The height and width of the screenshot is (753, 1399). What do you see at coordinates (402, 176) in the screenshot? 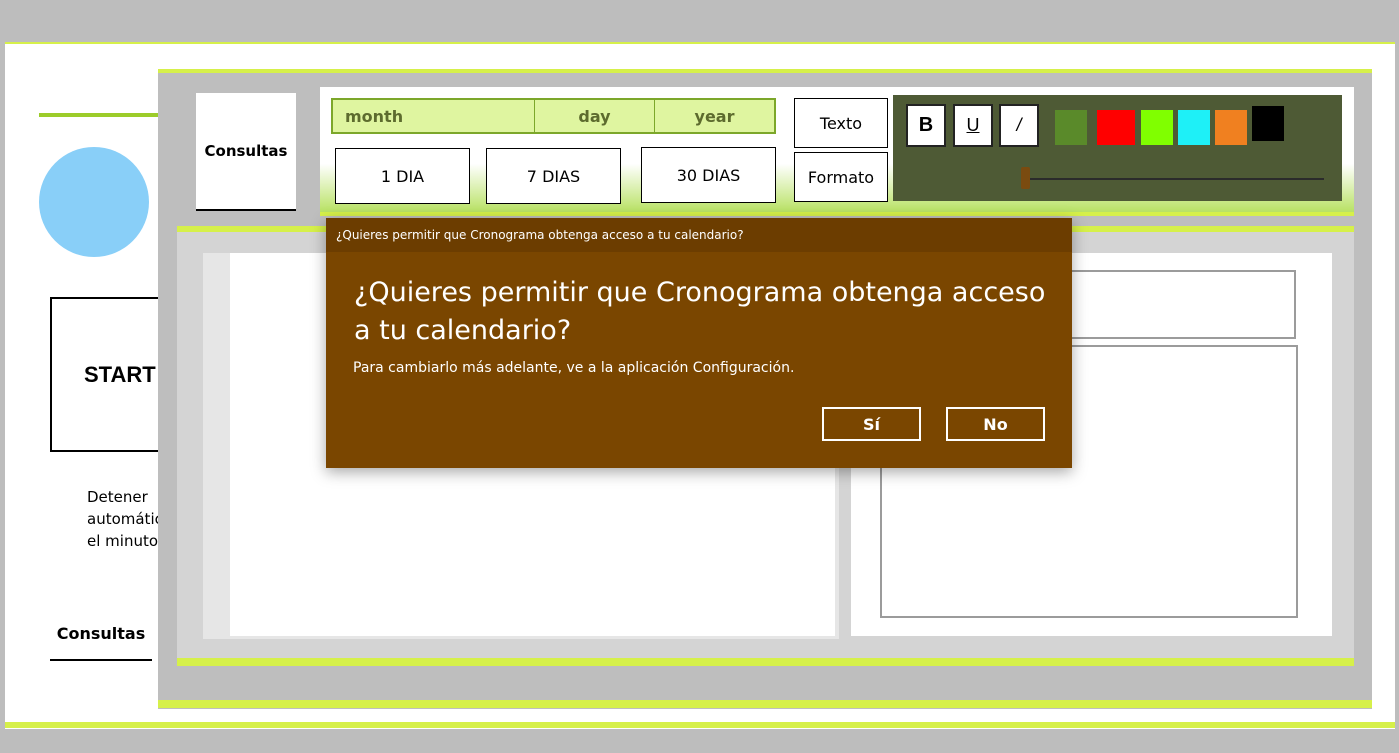
I see `range-1-day-button: 1 DIA` at bounding box center [402, 176].